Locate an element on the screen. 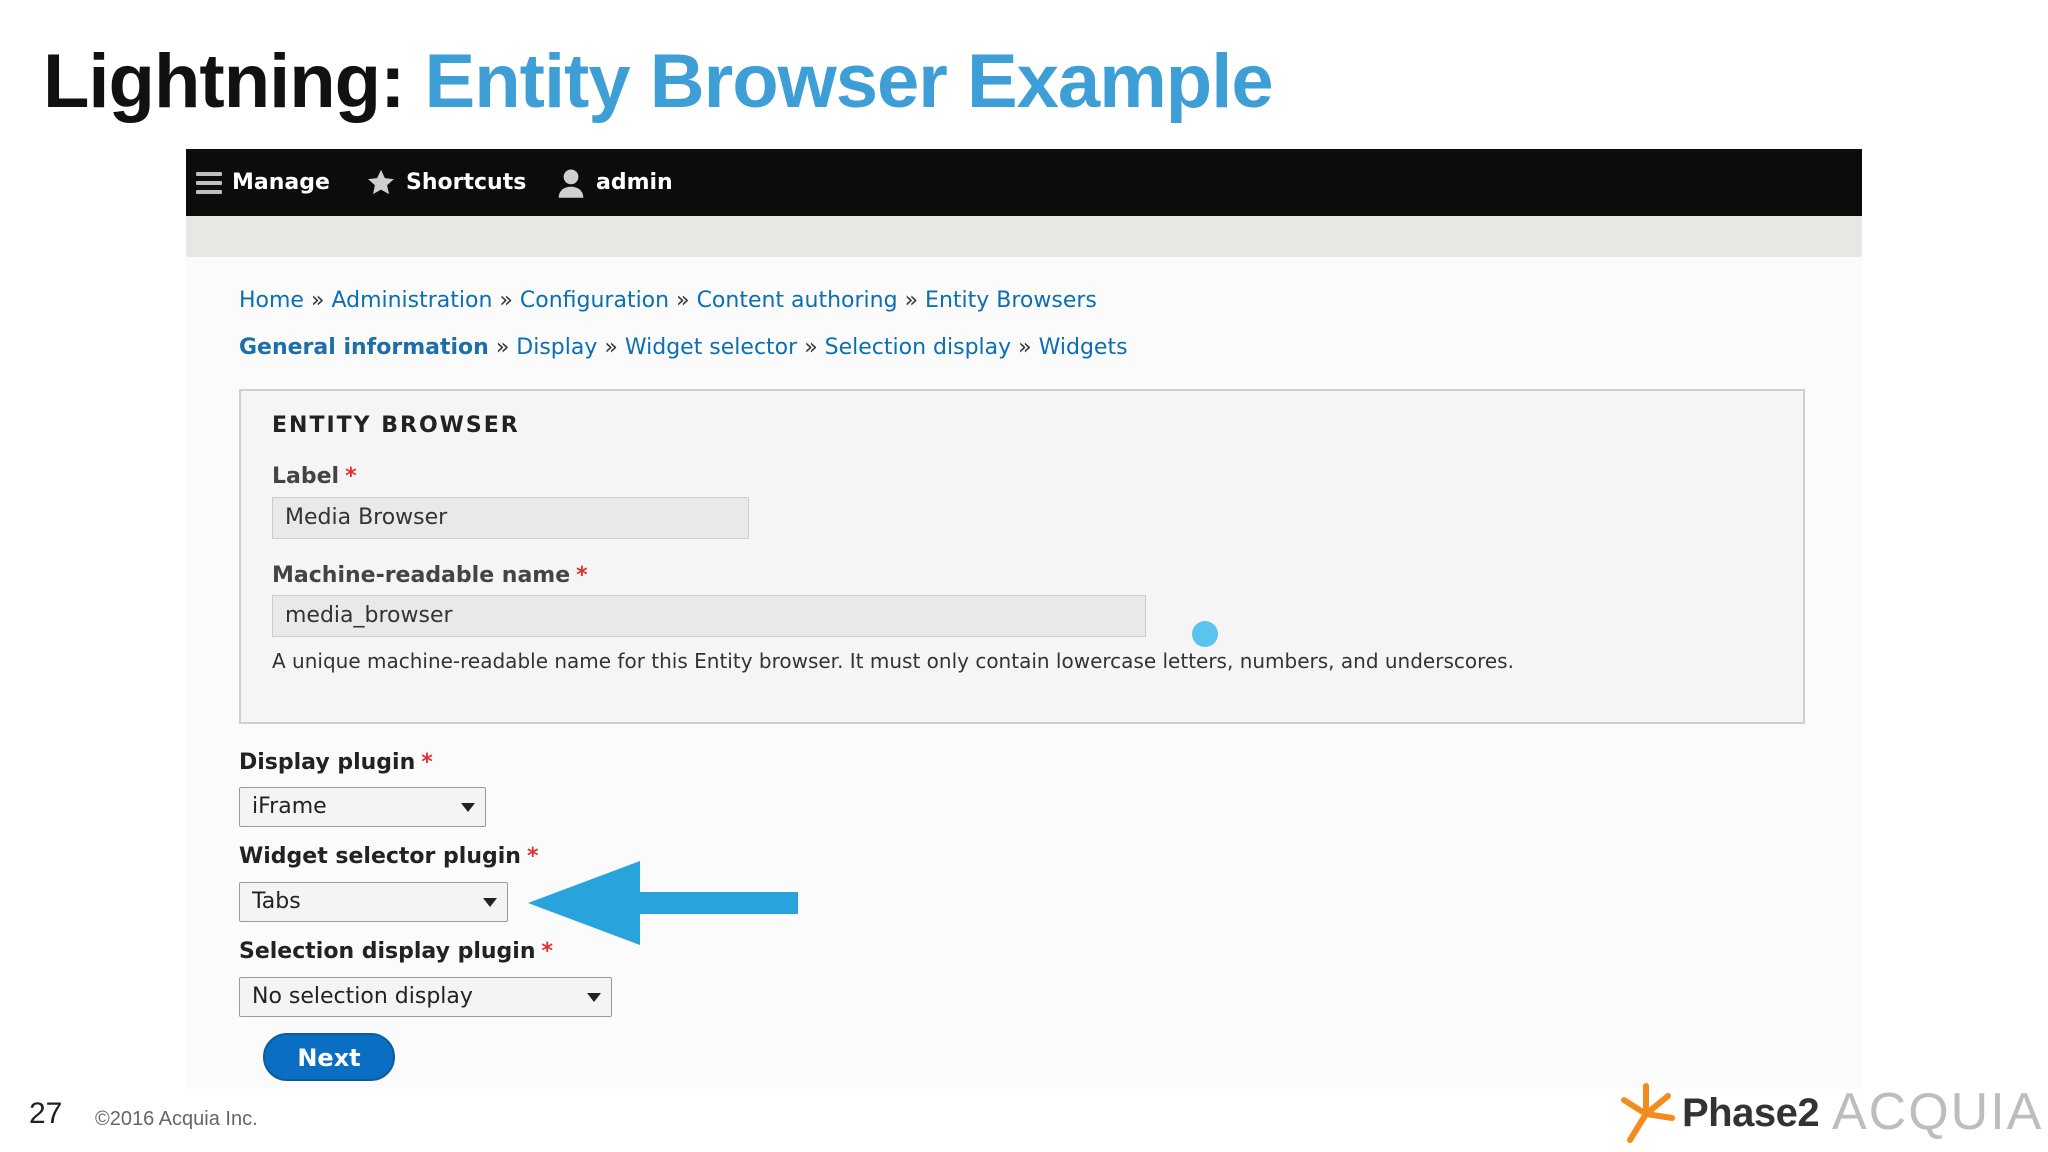 The image size is (2048, 1152). step-widget-selector: Widget selector is located at coordinates (711, 347).